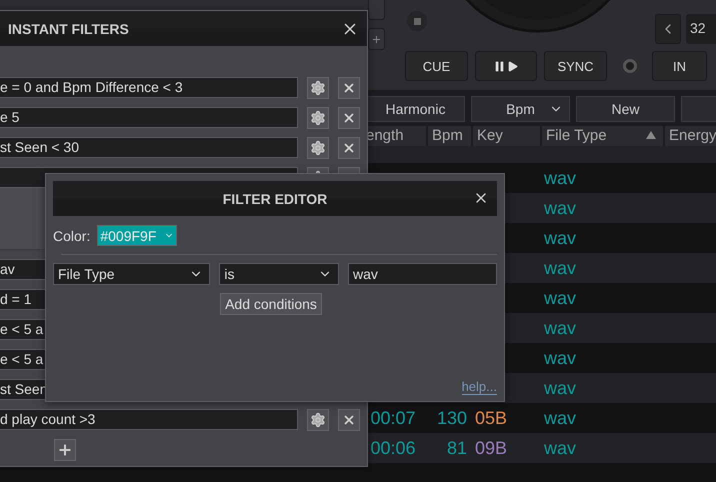  What do you see at coordinates (417, 21) in the screenshot?
I see `stop-button` at bounding box center [417, 21].